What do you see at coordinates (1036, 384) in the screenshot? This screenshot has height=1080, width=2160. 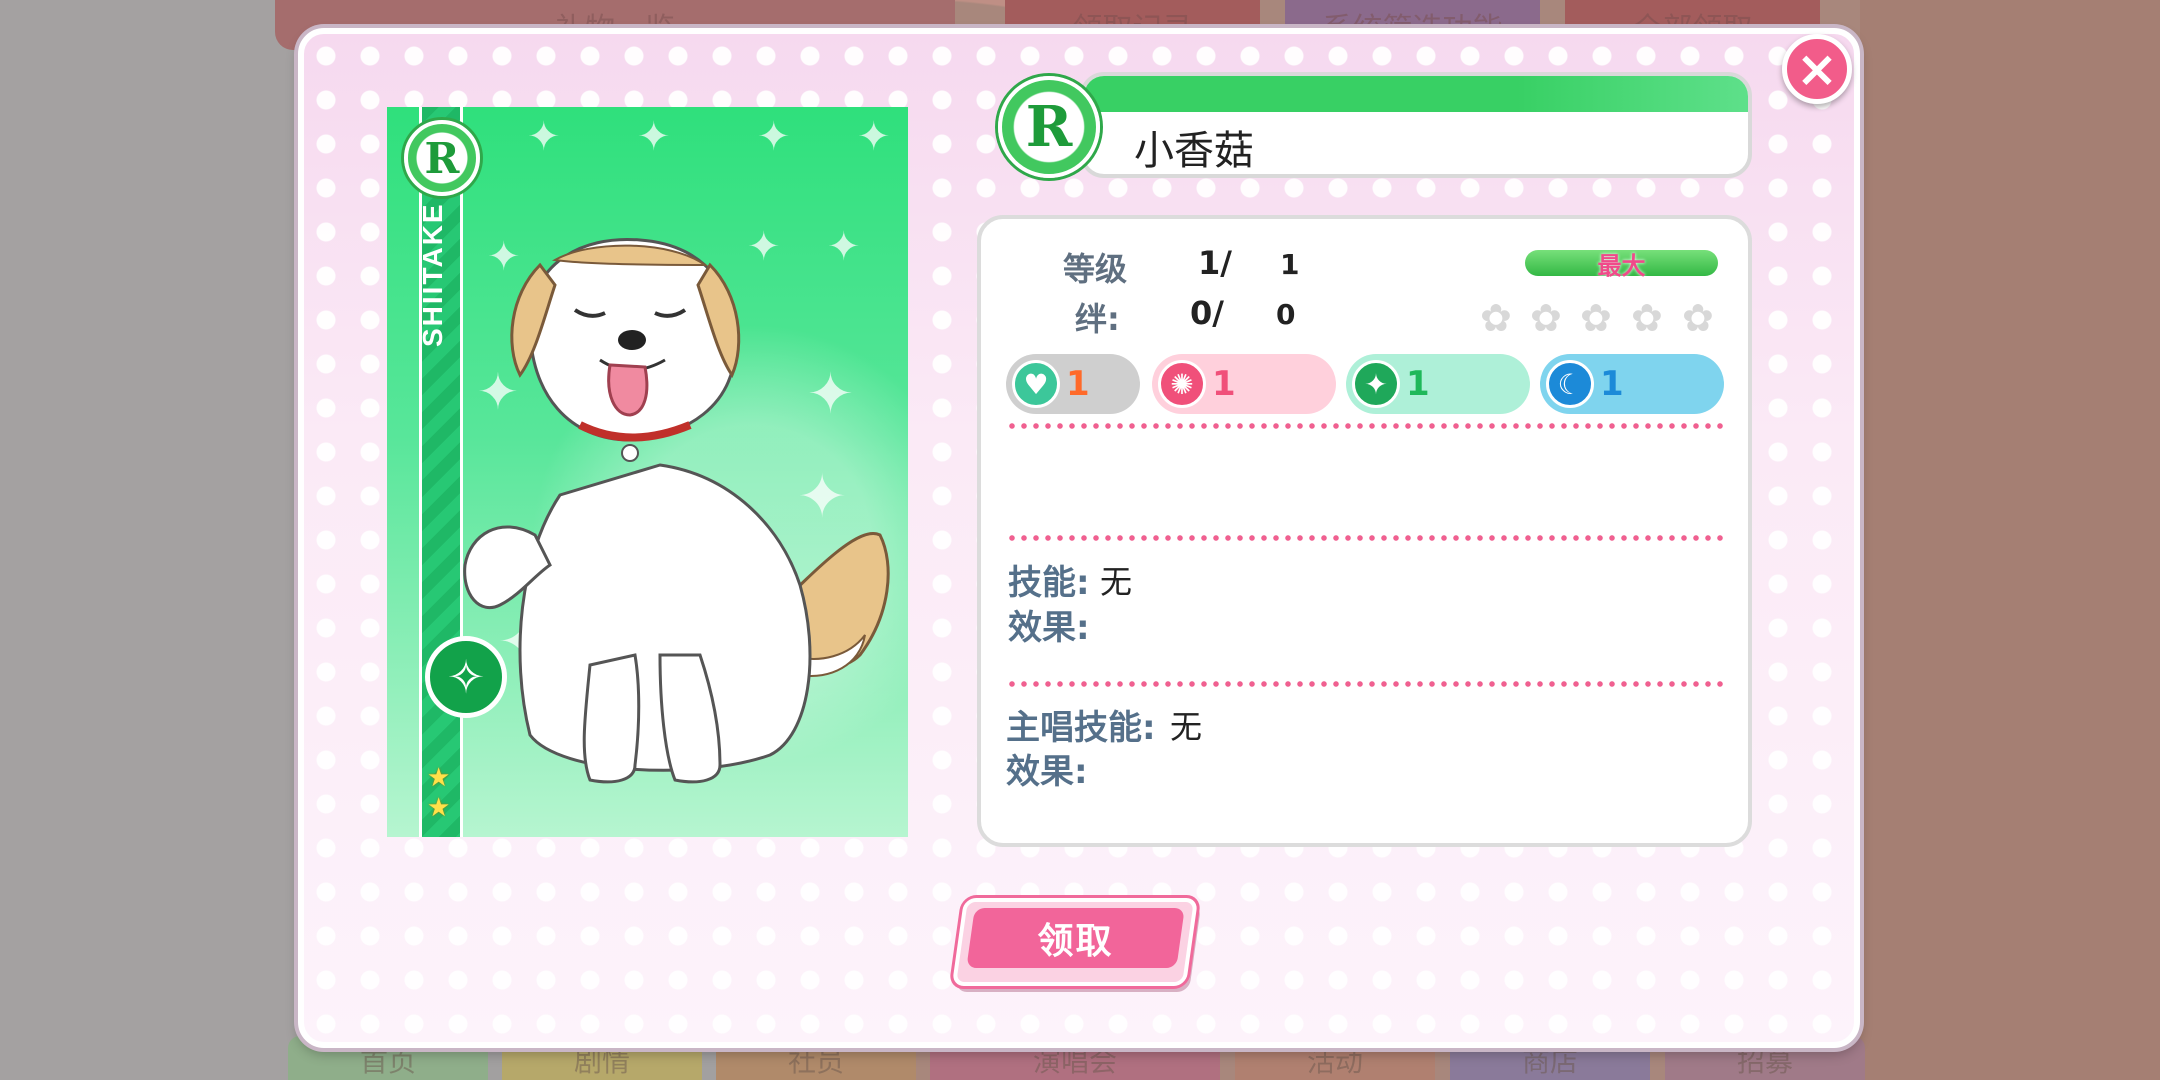 I see `heart-icon: ♥` at bounding box center [1036, 384].